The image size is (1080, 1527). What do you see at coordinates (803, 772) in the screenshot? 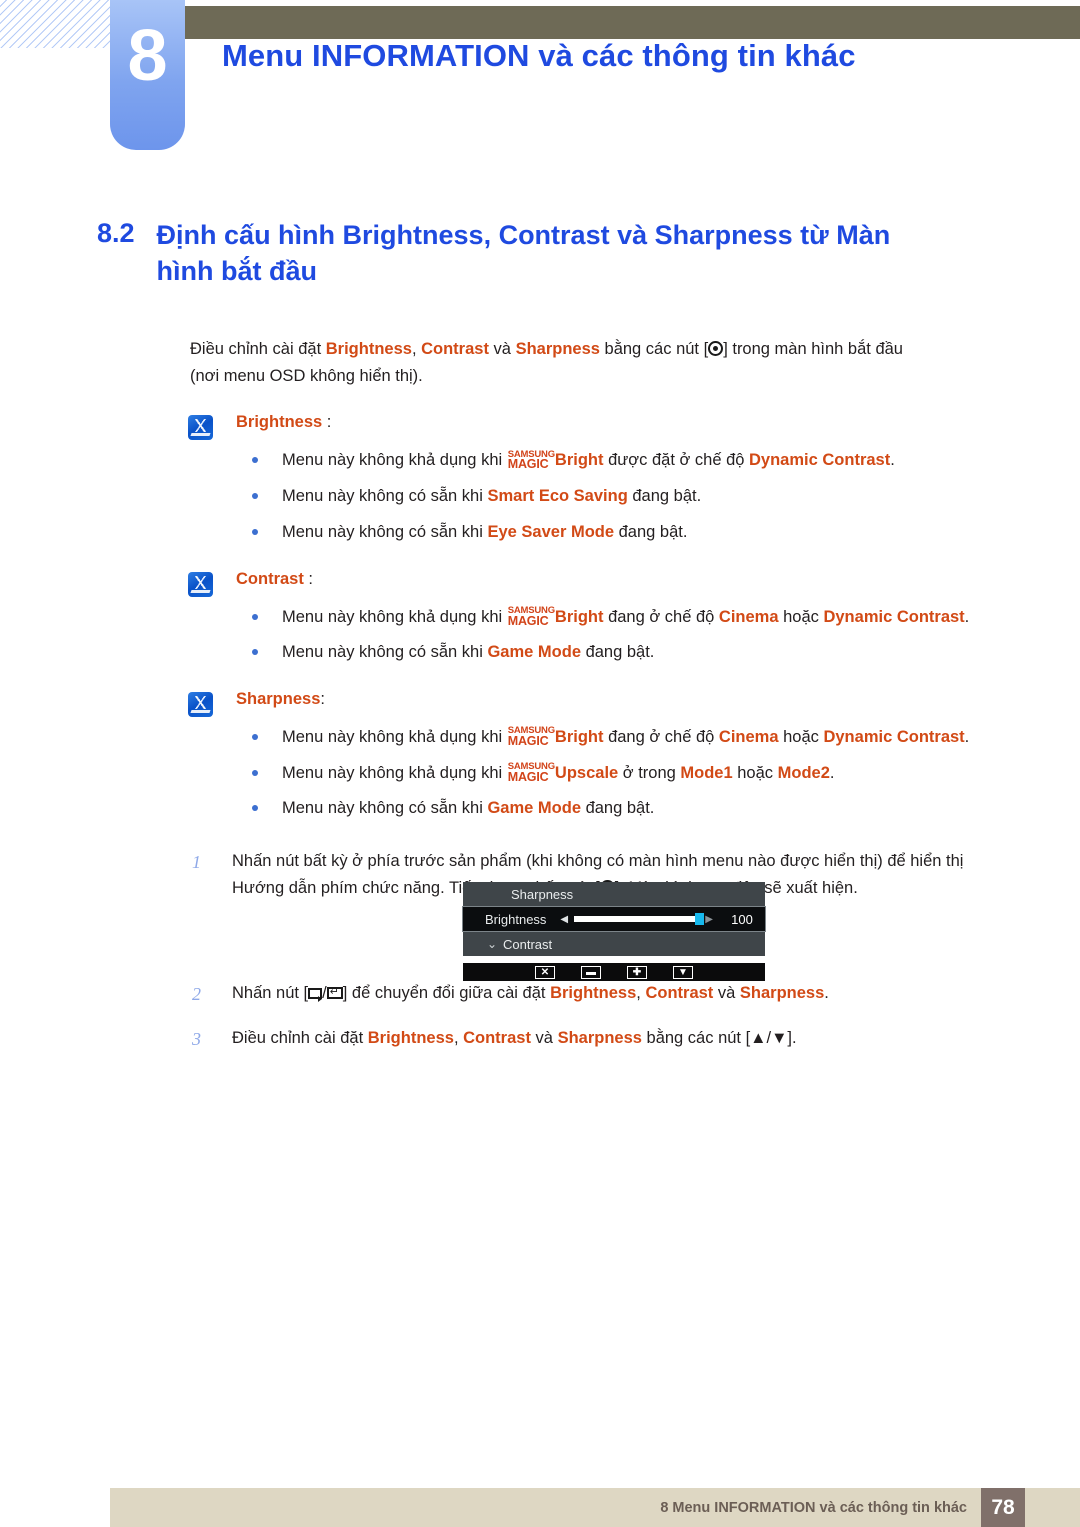
I see `keyword-mode2: Mode2` at bounding box center [803, 772].